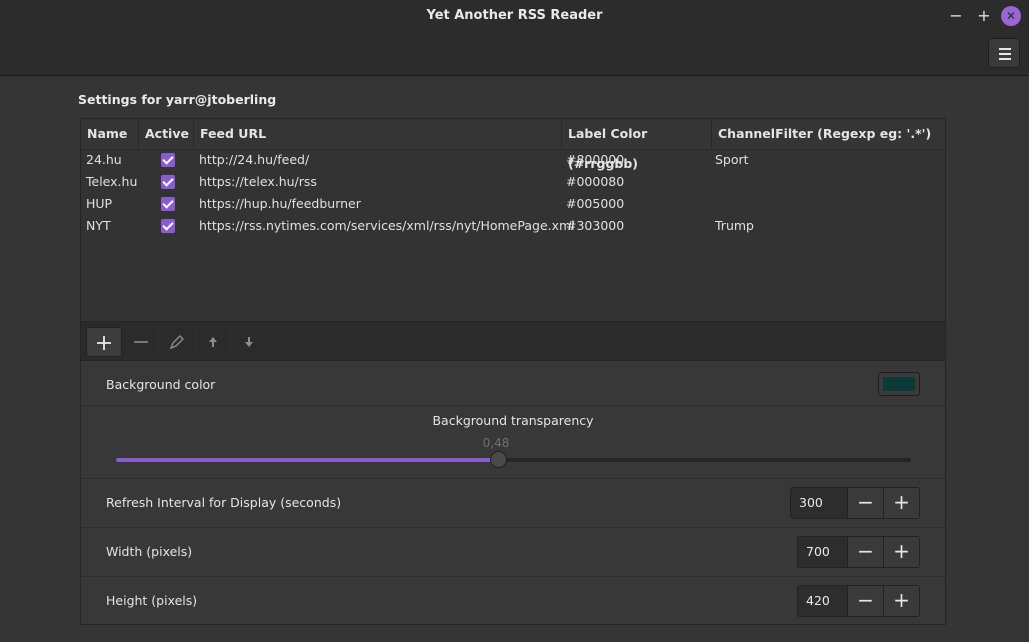 The height and width of the screenshot is (642, 1029). What do you see at coordinates (177, 99) in the screenshot?
I see `settings-heading: Settings for yarr@jtoberling` at bounding box center [177, 99].